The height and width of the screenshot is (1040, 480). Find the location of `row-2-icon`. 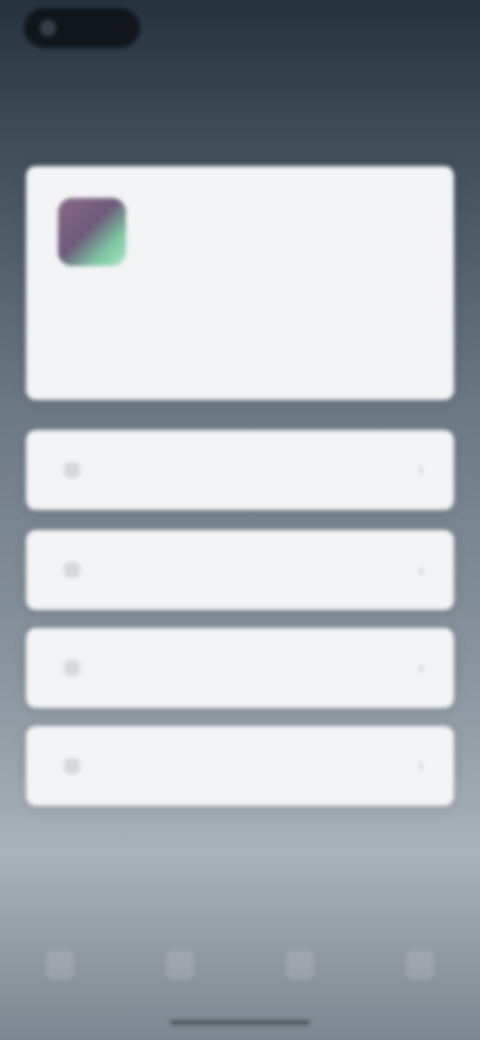

row-2-icon is located at coordinates (72, 570).